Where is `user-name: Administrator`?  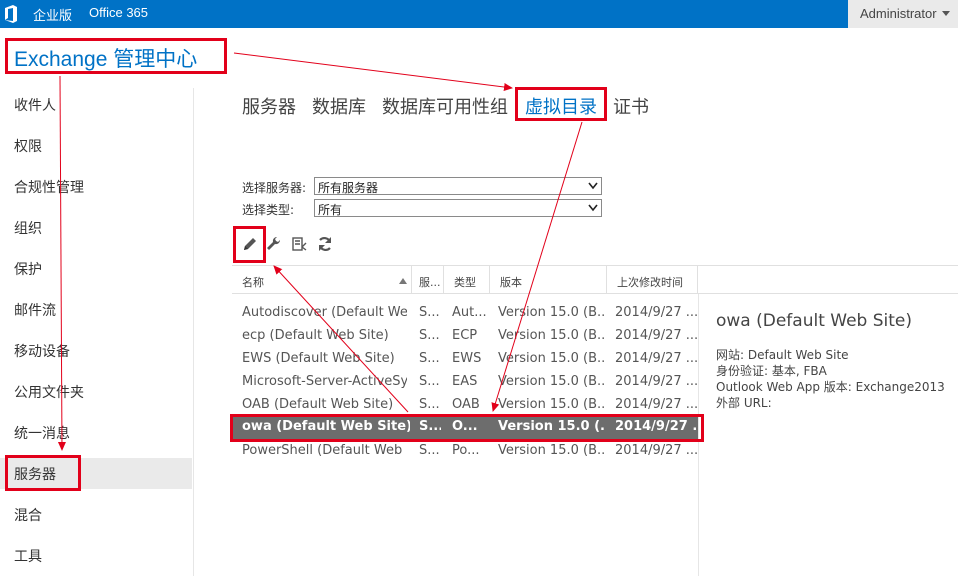
user-name: Administrator is located at coordinates (898, 13).